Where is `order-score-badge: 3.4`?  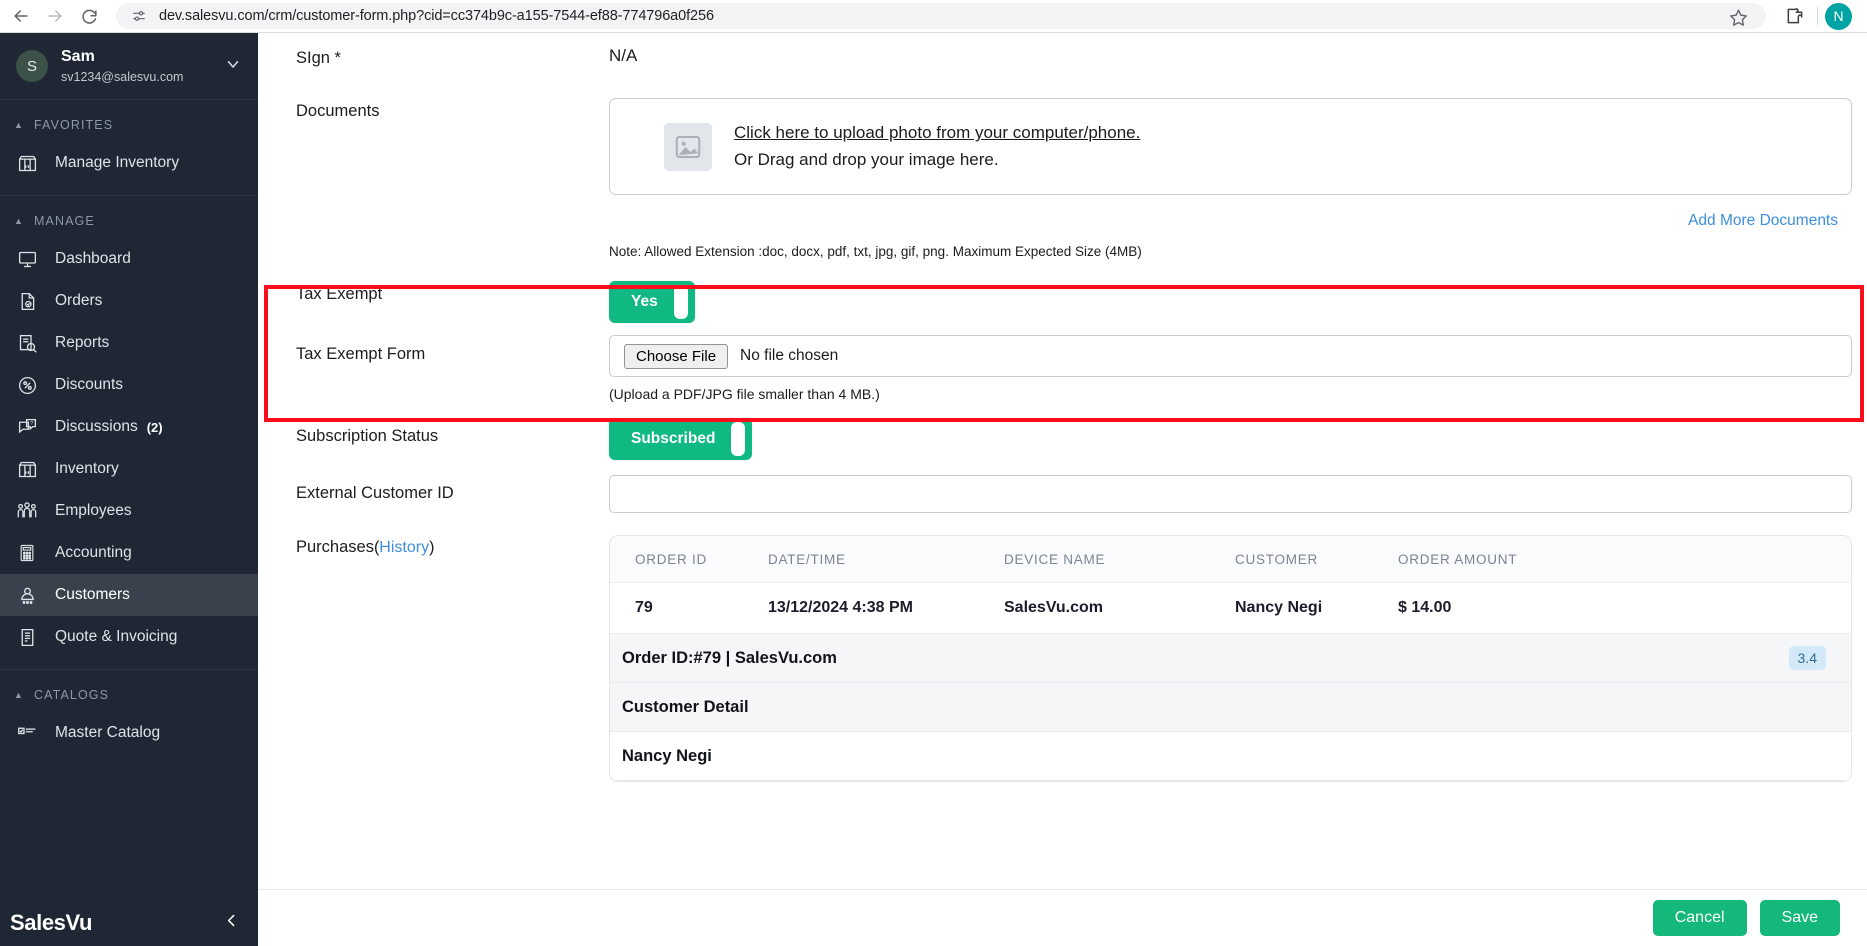 order-score-badge: 3.4 is located at coordinates (1807, 658).